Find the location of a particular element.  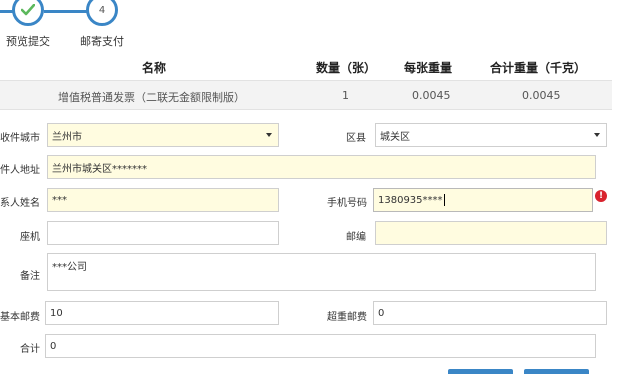

step-circle-done is located at coordinates (28, 13).